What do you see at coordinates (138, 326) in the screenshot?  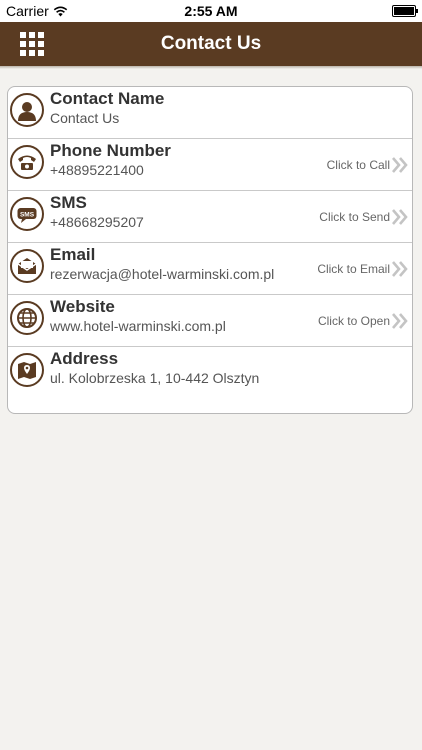 I see `row-value: www.hotel-warminski.com.pl` at bounding box center [138, 326].